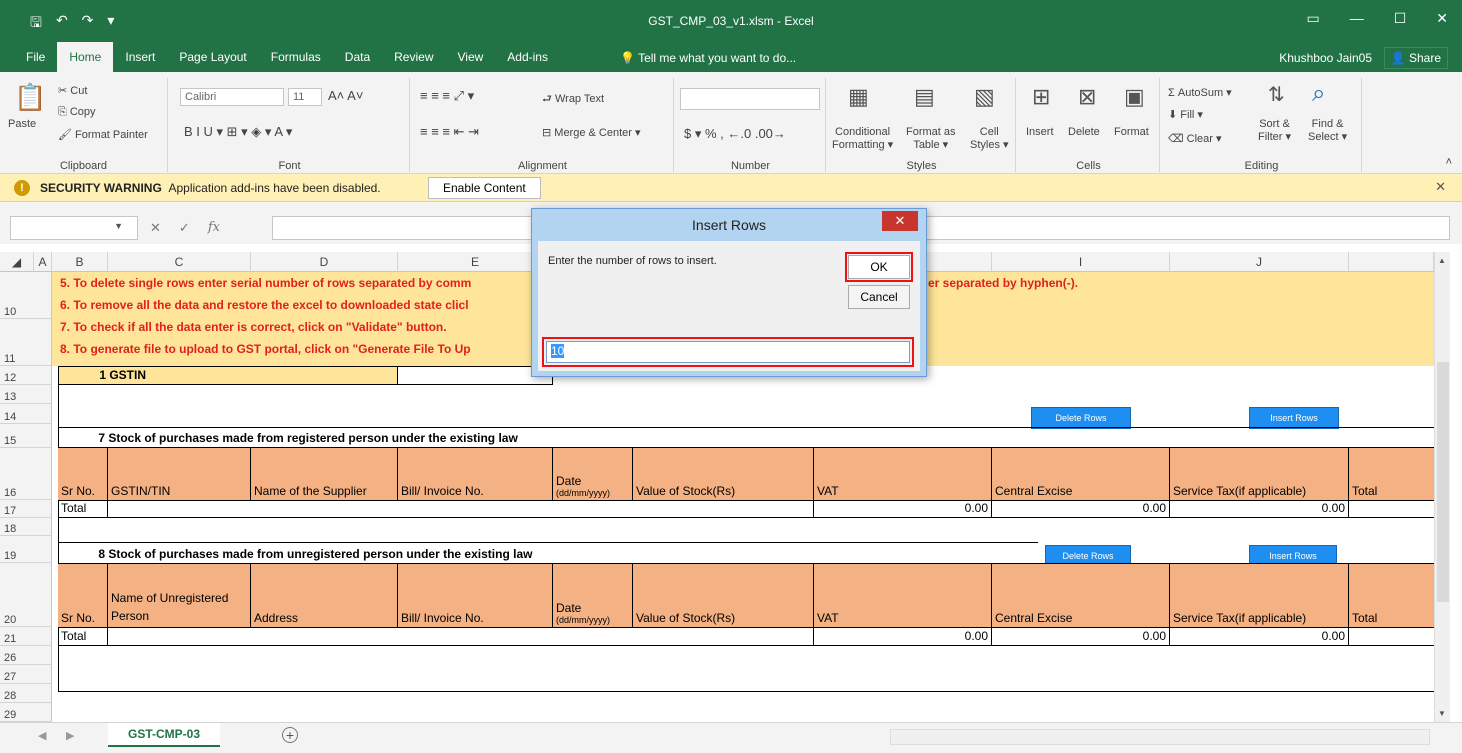  I want to click on cancel-entry-icon: ✕, so click(155, 228).